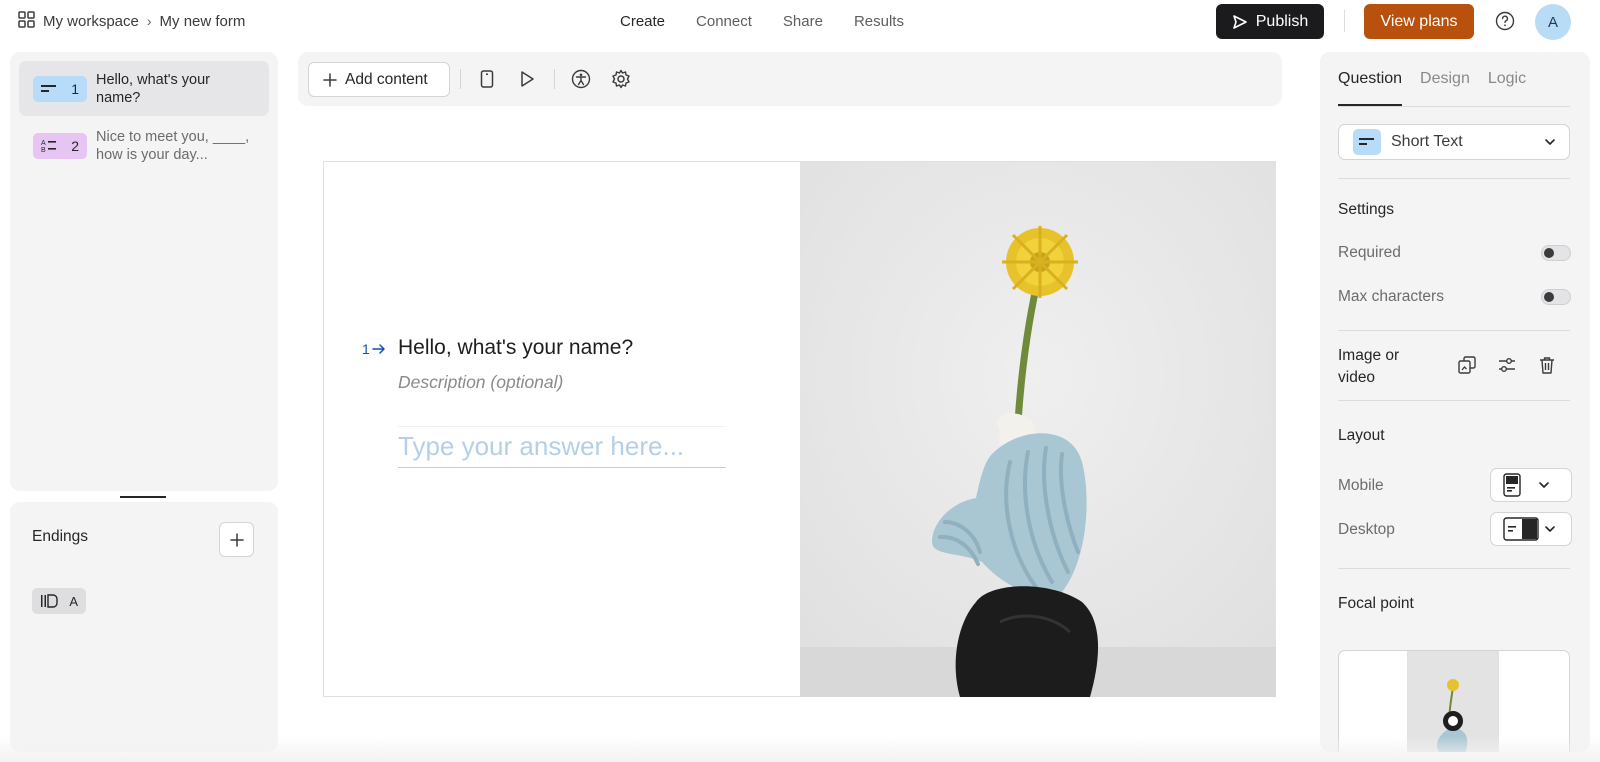 The height and width of the screenshot is (762, 1600). I want to click on question-type-select: Short Text, so click(1454, 142).